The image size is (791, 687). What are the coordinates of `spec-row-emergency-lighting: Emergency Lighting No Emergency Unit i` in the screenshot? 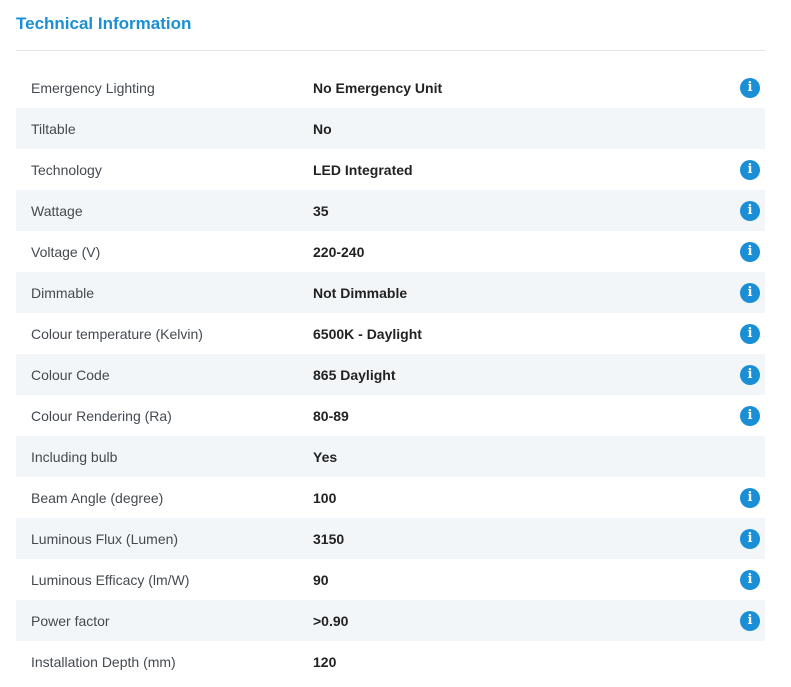 It's located at (390, 87).